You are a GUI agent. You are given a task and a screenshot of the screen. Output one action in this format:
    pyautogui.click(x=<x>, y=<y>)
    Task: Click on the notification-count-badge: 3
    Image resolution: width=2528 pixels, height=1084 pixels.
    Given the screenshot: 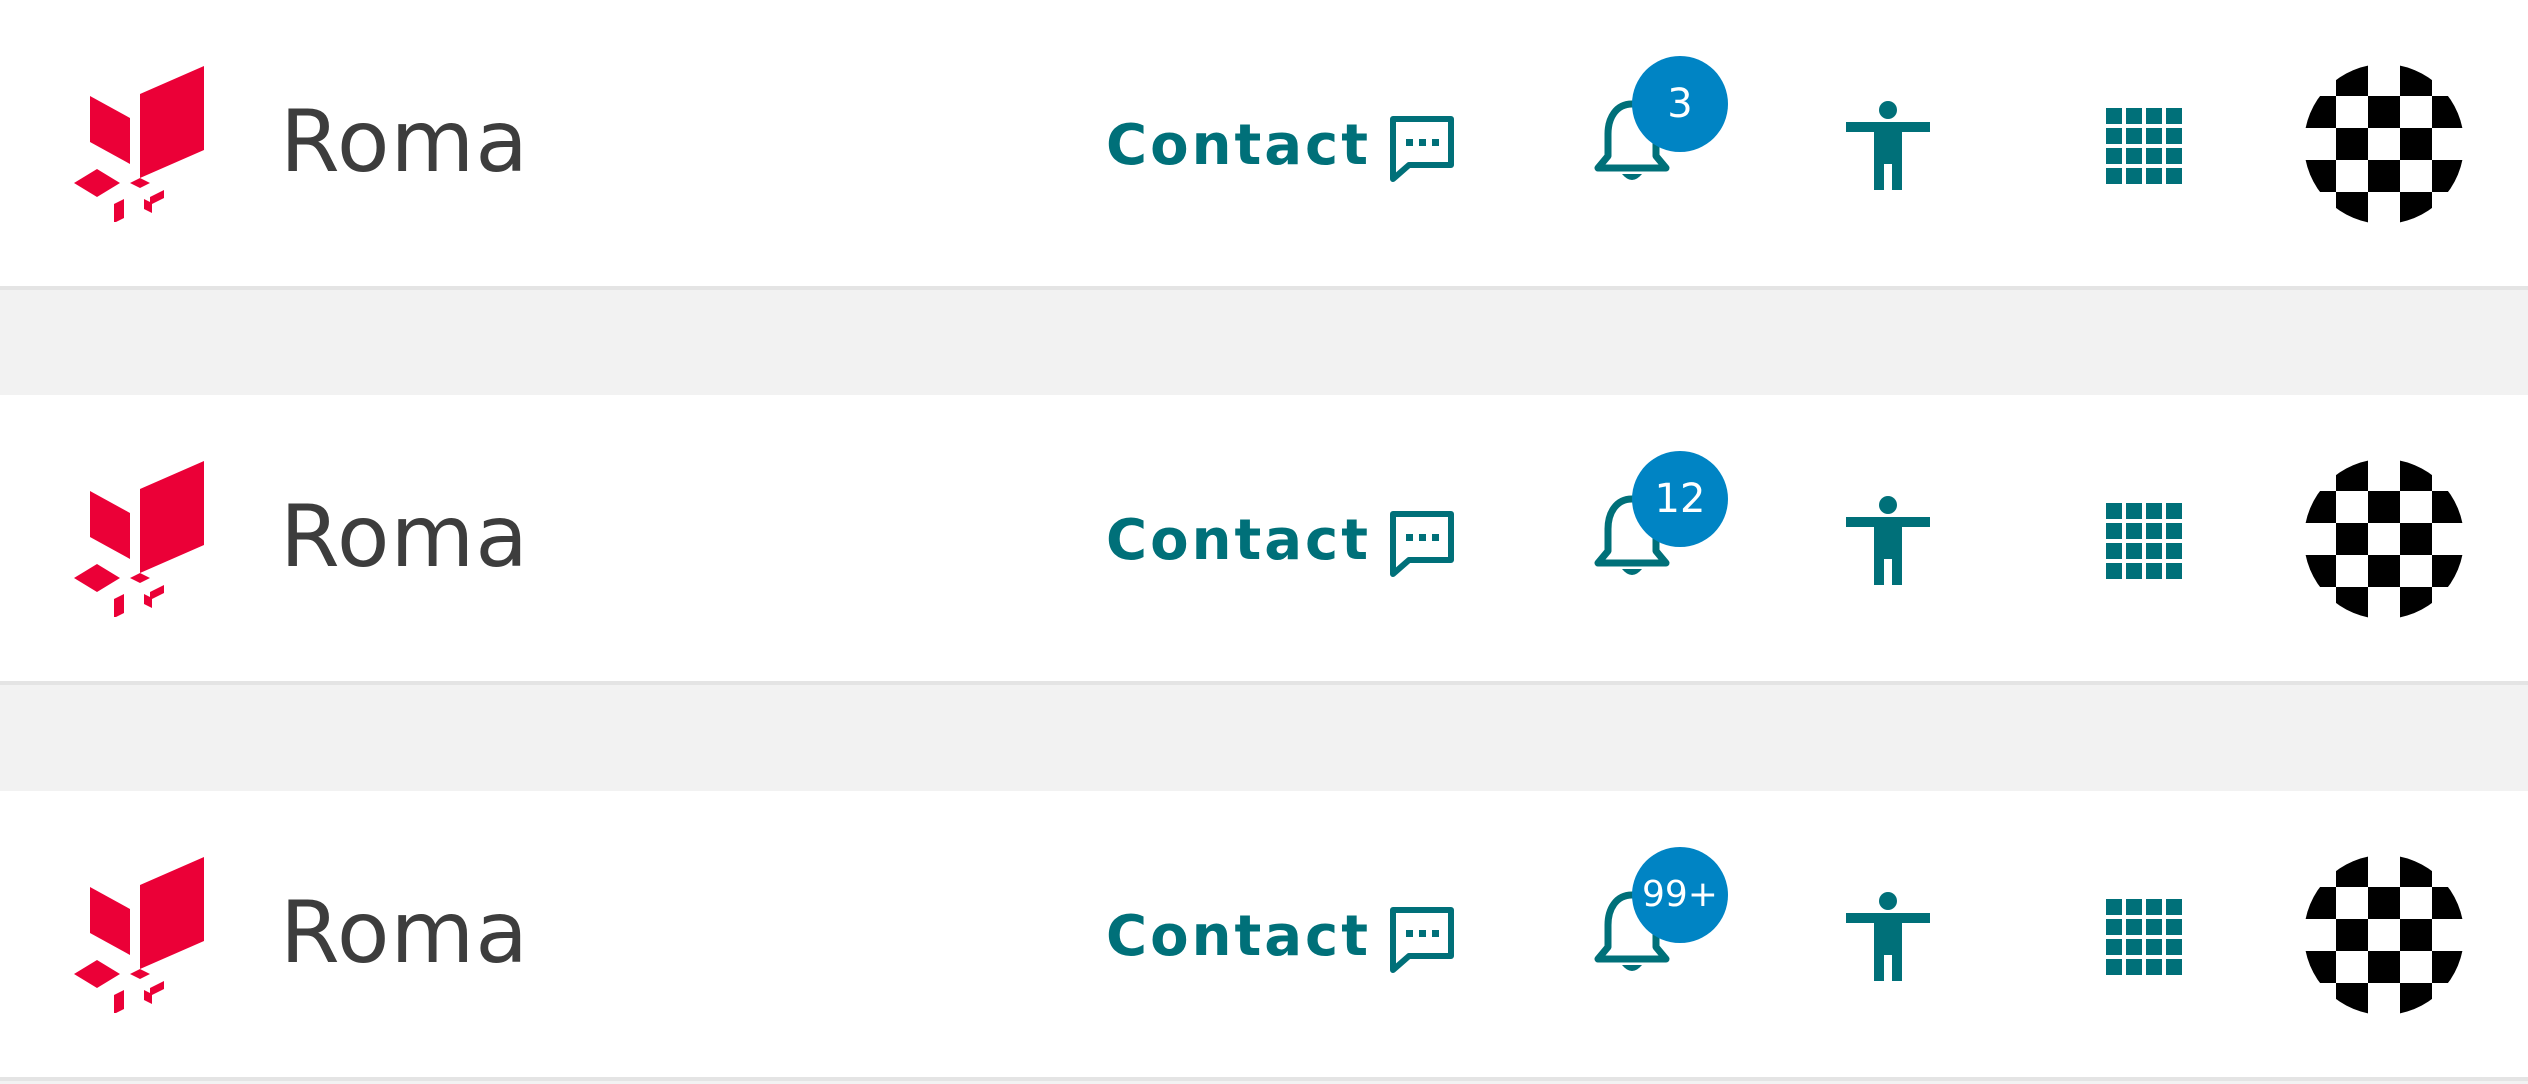 What is the action you would take?
    pyautogui.click(x=1680, y=104)
    